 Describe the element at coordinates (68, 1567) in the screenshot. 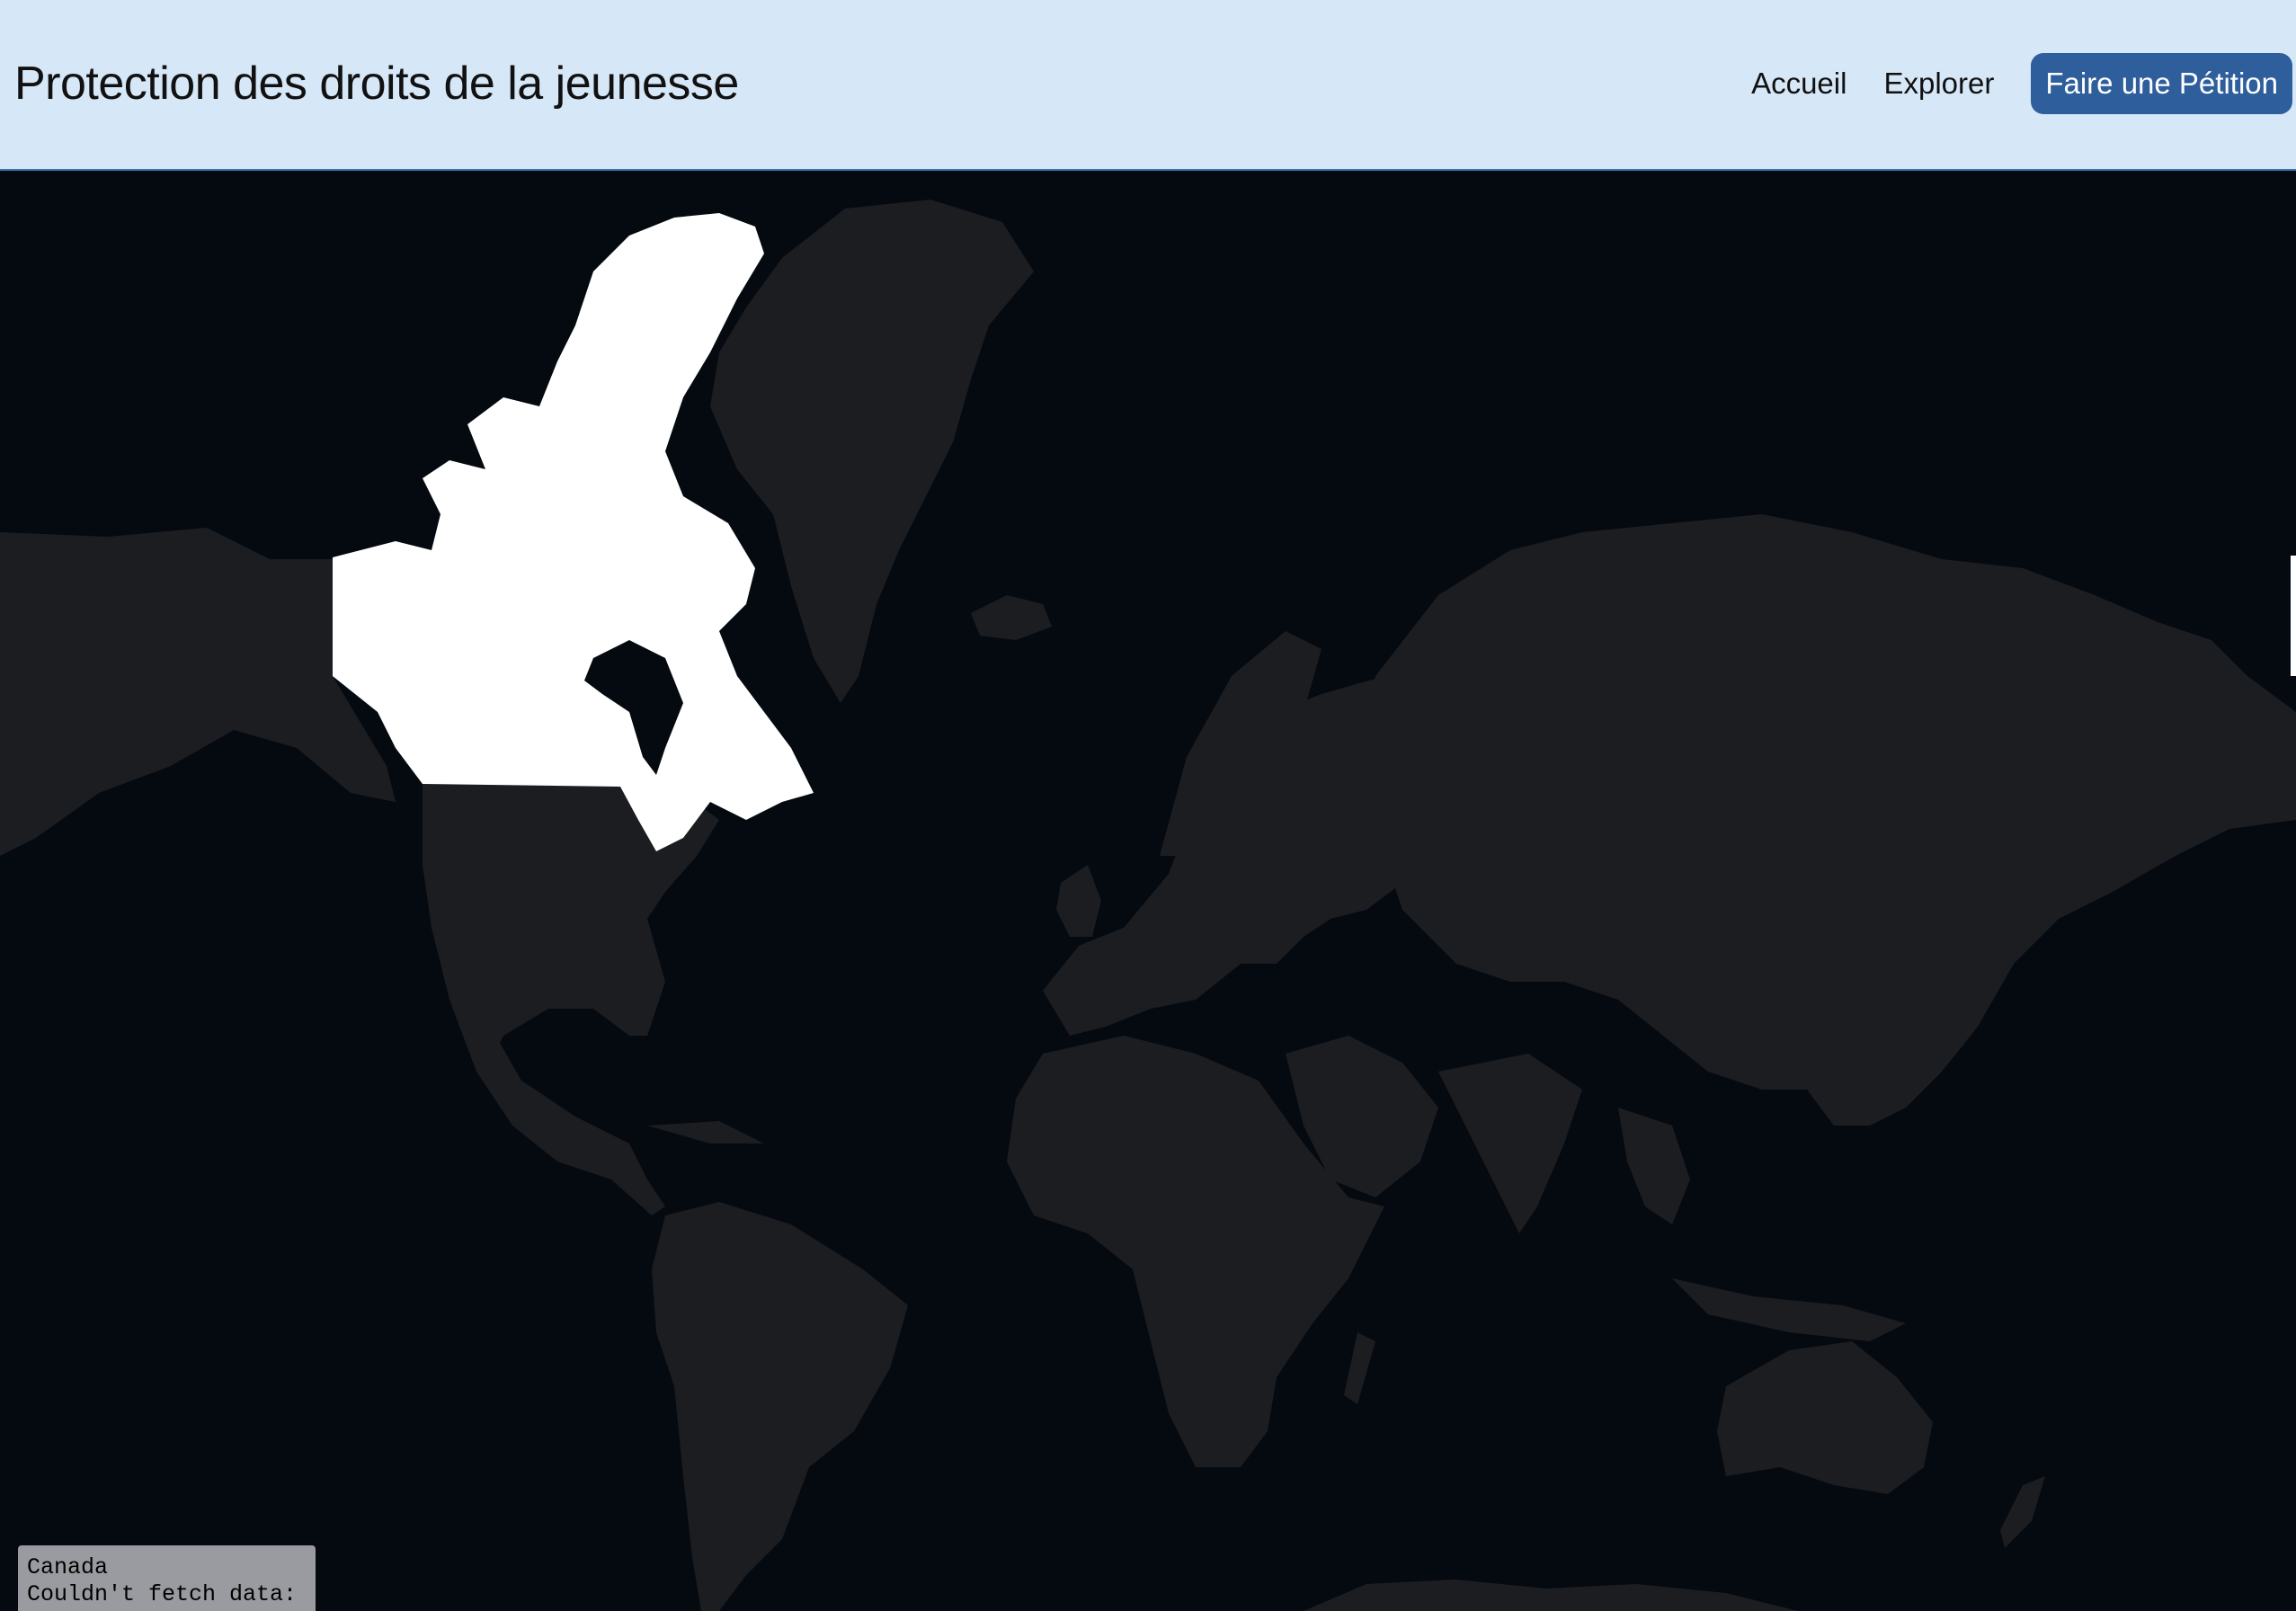

I see `info-country: Canada` at that location.